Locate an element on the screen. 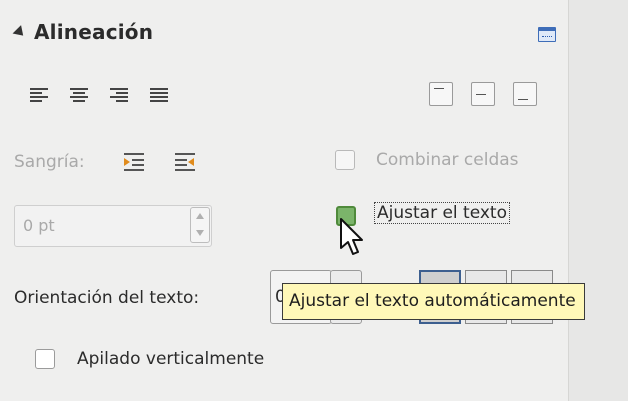 The image size is (628, 401). decrease-indent-icon is located at coordinates (186, 163).